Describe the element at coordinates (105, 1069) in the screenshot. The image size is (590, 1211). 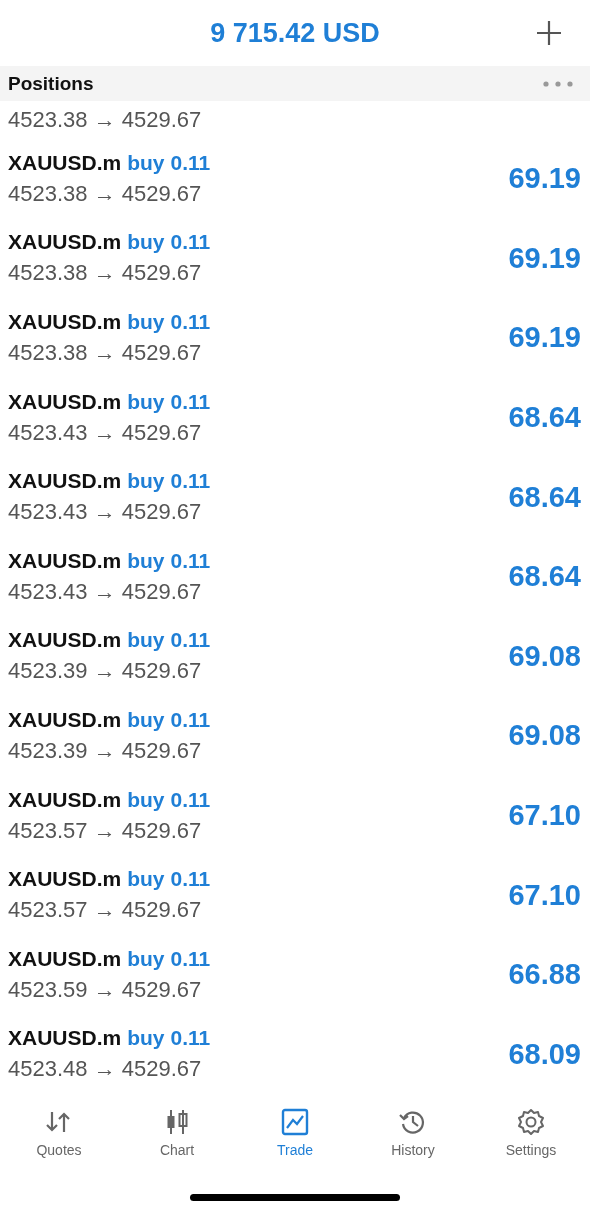
I see `price-range: 4523.48 → 4529.67` at that location.